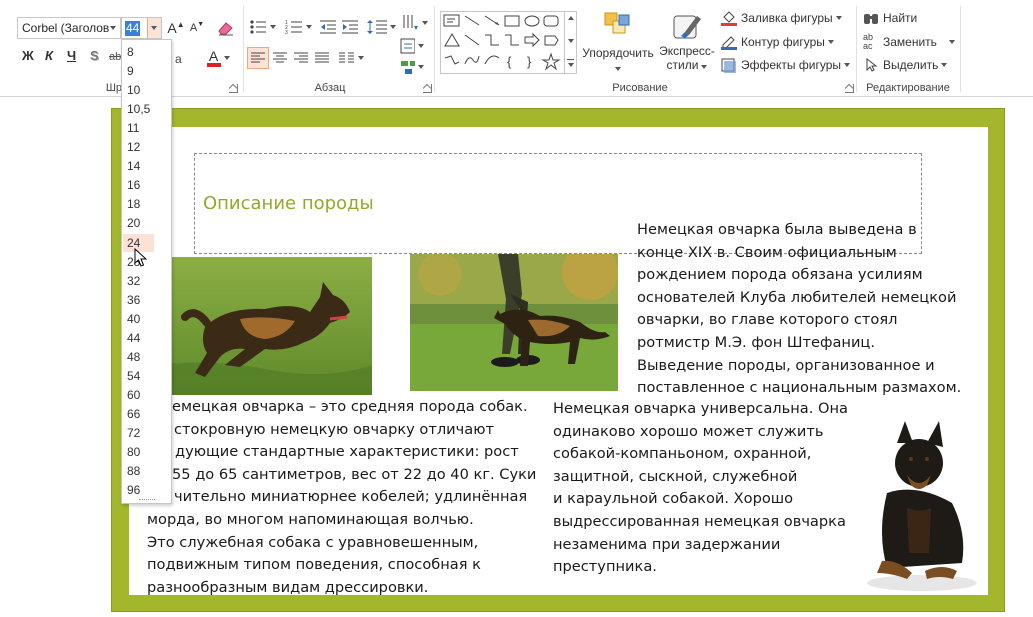 The image size is (1033, 617). What do you see at coordinates (138, 300) in the screenshot?
I see `font-size-option: 36` at bounding box center [138, 300].